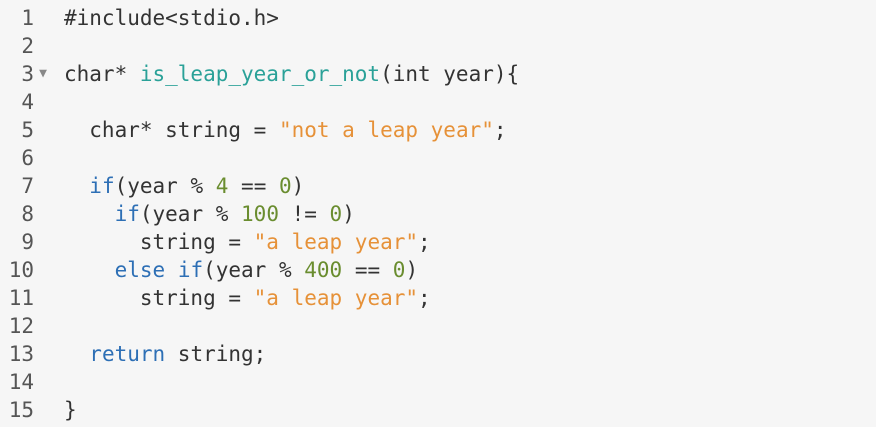 Image resolution: width=876 pixels, height=427 pixels. Describe the element at coordinates (438, 102) in the screenshot. I see `code-line: 4` at that location.